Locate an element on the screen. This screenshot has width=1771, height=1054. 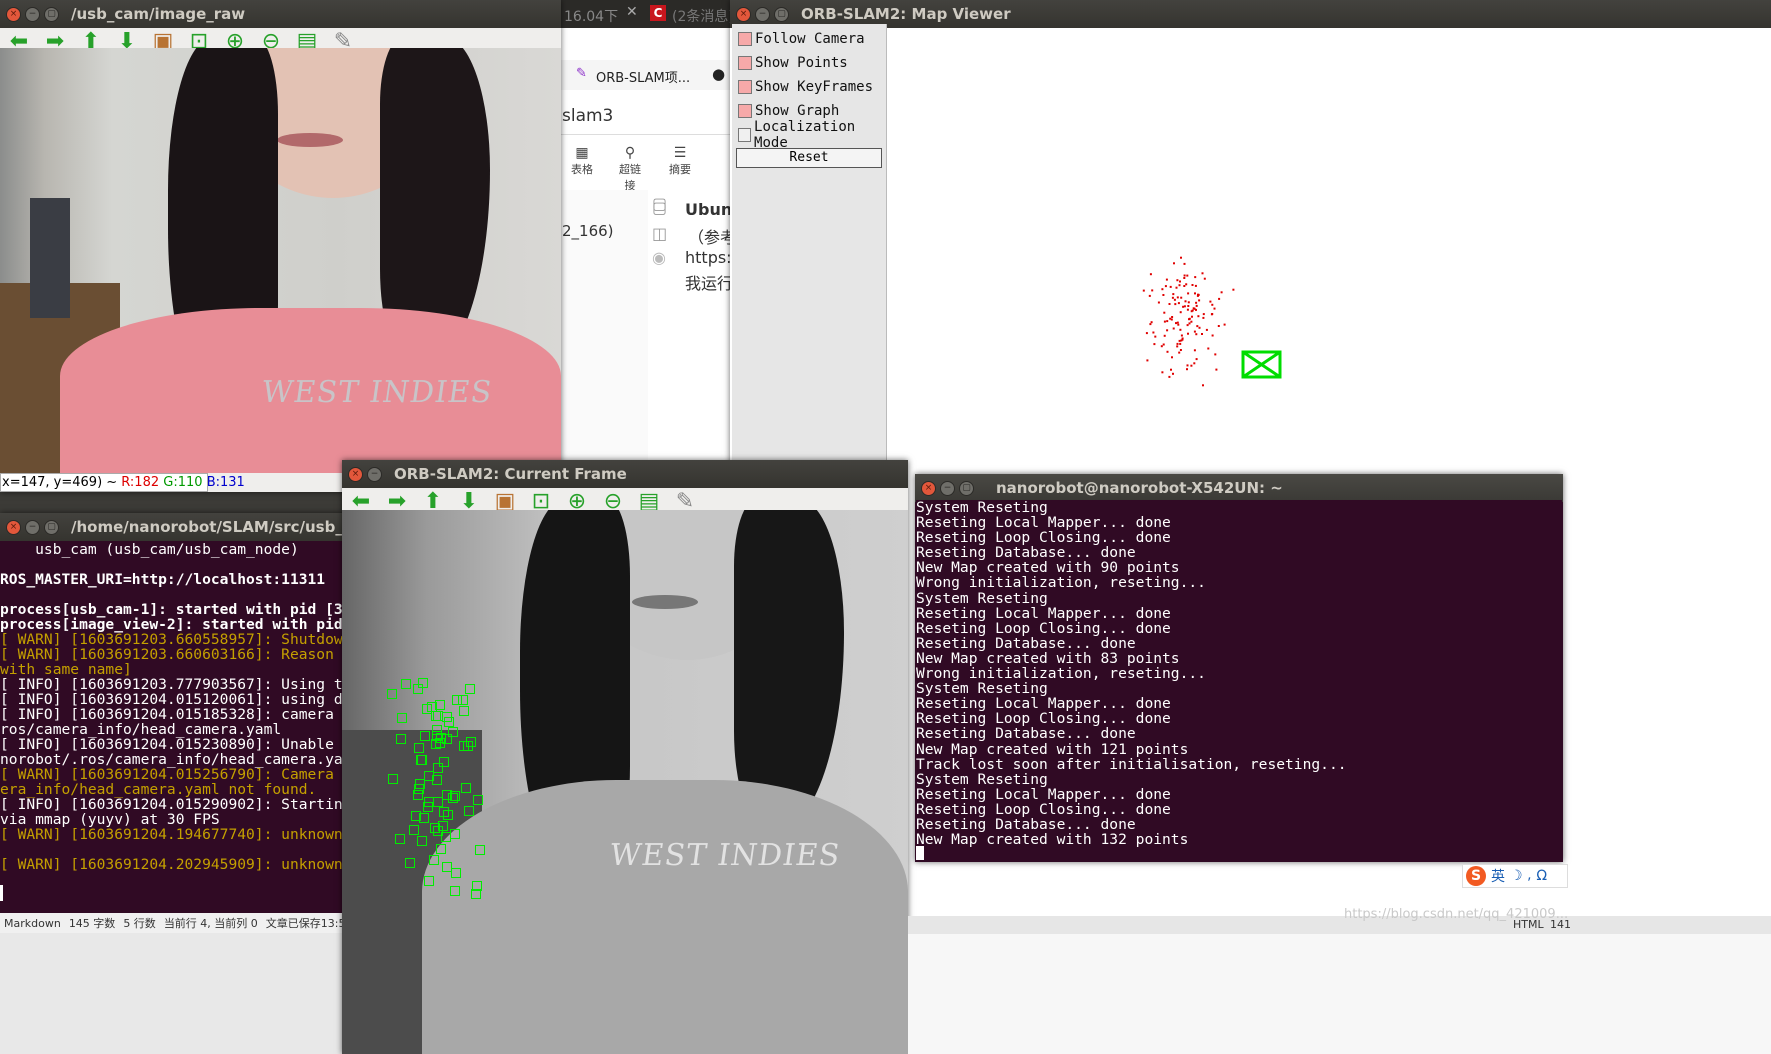
table-button: ▦ 表格 is located at coordinates (582, 161).